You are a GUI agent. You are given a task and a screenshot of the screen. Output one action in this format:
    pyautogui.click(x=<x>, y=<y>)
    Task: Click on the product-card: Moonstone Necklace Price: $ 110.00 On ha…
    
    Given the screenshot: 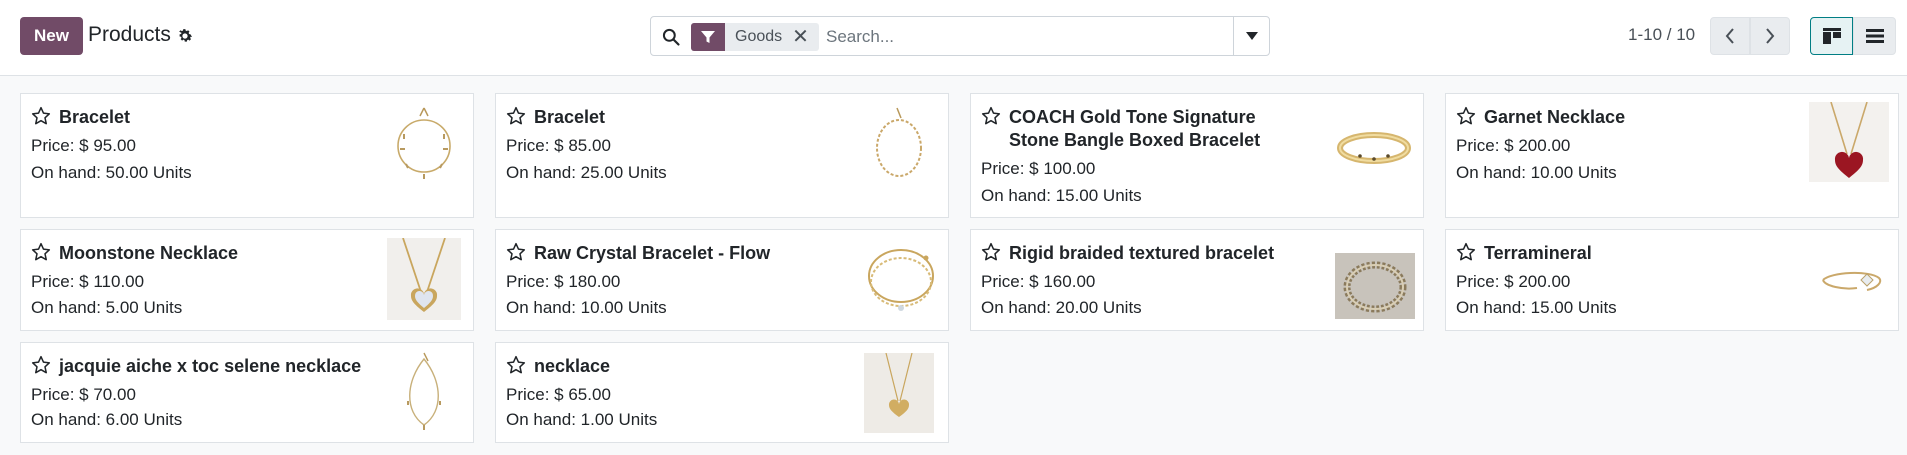 What is the action you would take?
    pyautogui.click(x=247, y=280)
    